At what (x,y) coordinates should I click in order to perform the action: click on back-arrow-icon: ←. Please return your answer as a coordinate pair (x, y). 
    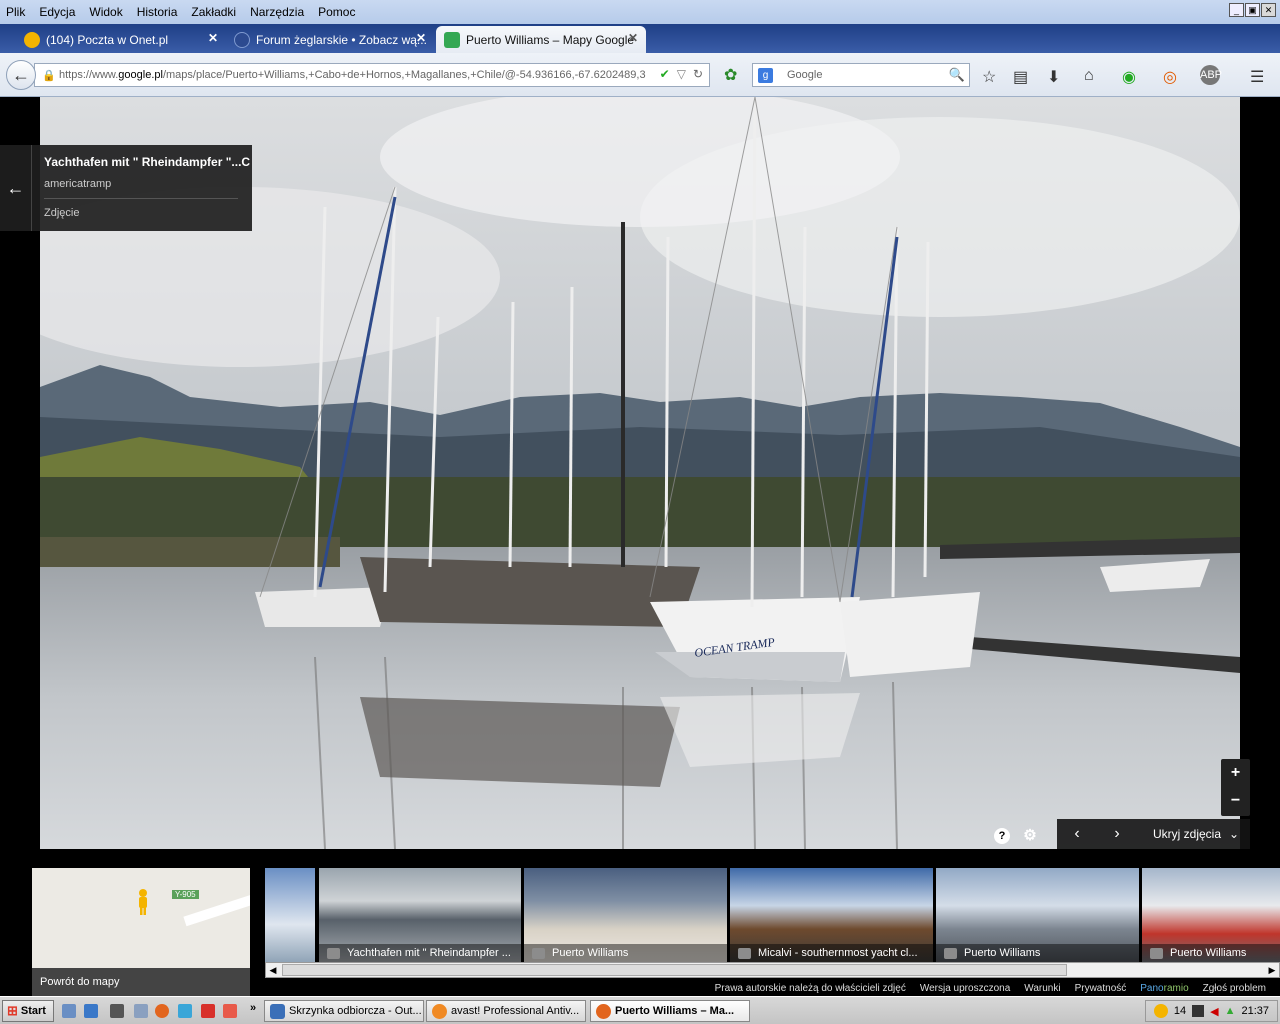
    Looking at the image, I should click on (15, 187).